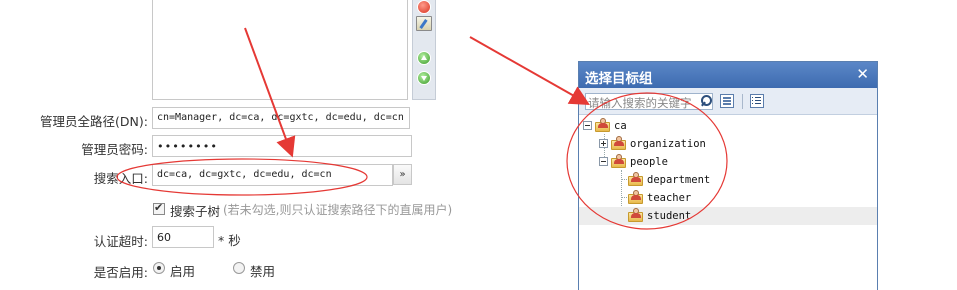 The height and width of the screenshot is (290, 957). Describe the element at coordinates (424, 58) in the screenshot. I see `move-up-icon` at that location.